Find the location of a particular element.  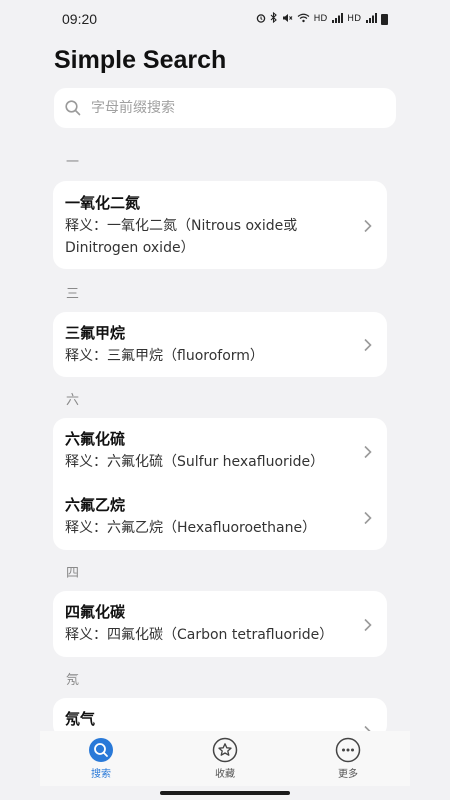

search-box is located at coordinates (225, 108).